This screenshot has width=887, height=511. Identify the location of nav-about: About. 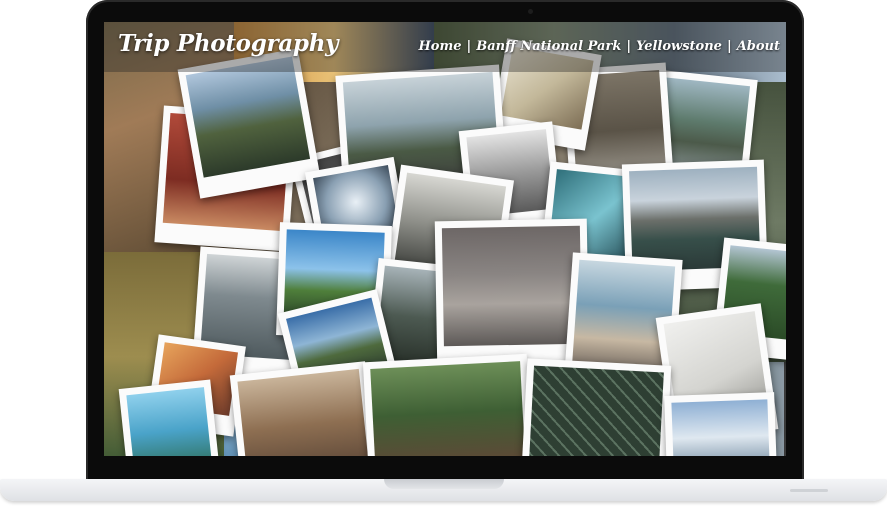
(758, 46).